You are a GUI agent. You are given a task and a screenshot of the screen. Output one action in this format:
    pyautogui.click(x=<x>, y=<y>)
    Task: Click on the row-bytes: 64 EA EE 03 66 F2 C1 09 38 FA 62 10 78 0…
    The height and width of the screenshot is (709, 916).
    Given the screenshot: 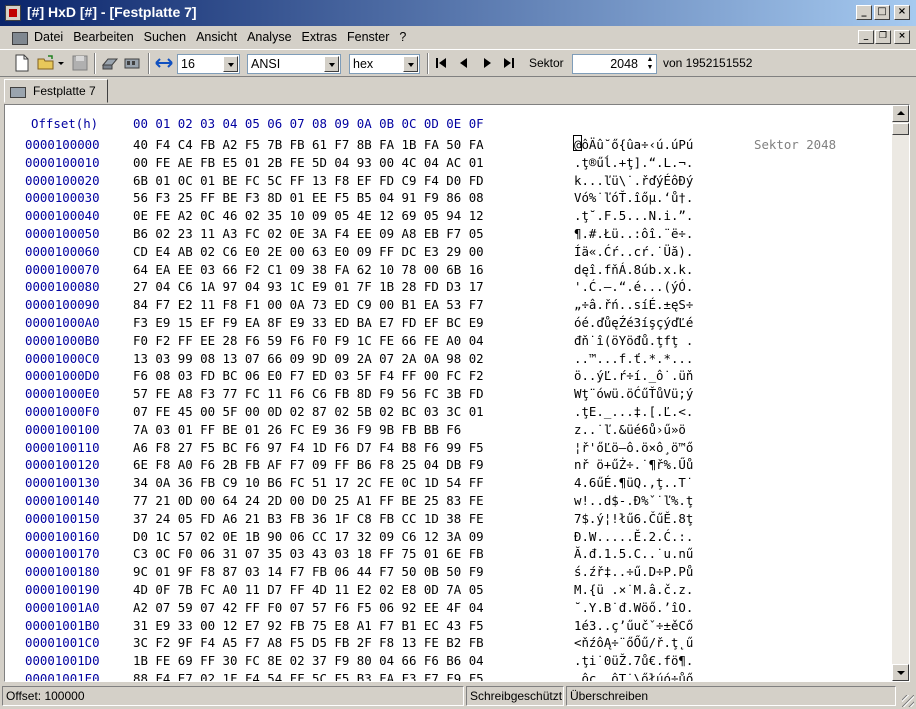 What is the action you would take?
    pyautogui.click(x=308, y=269)
    